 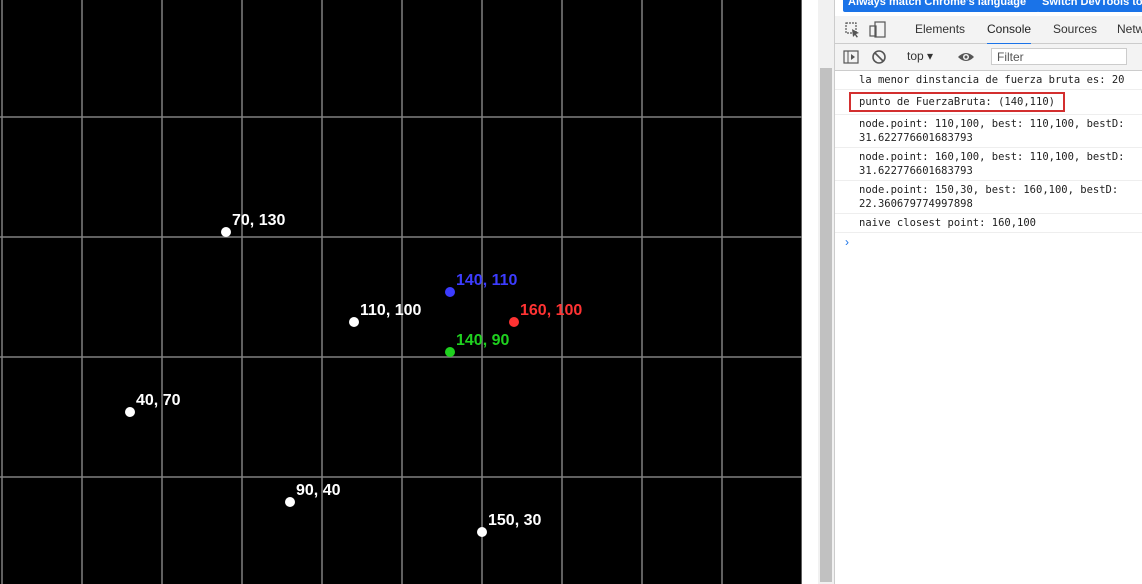 What do you see at coordinates (966, 59) in the screenshot?
I see `live-expression-eye-icon` at bounding box center [966, 59].